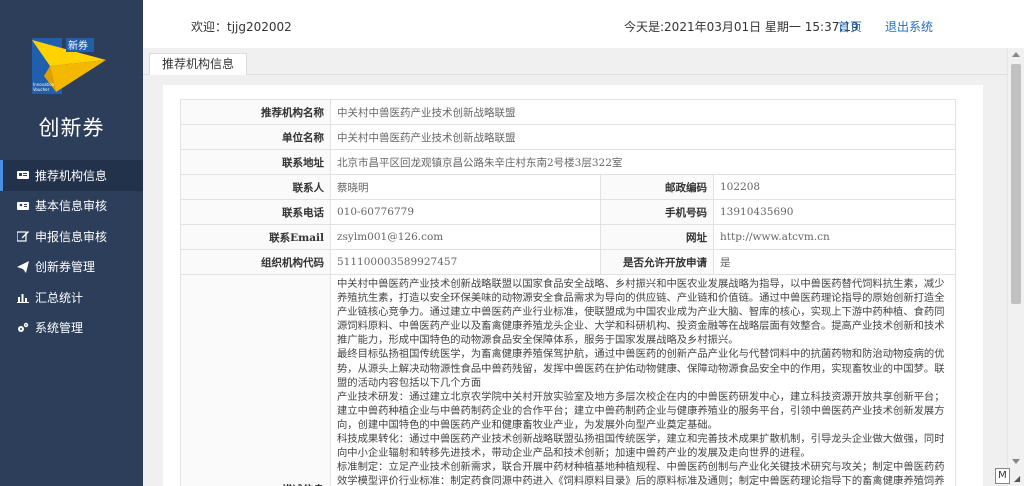 The image size is (1024, 486). I want to click on sidebar-item-label: 基本信息审核, so click(71, 206).